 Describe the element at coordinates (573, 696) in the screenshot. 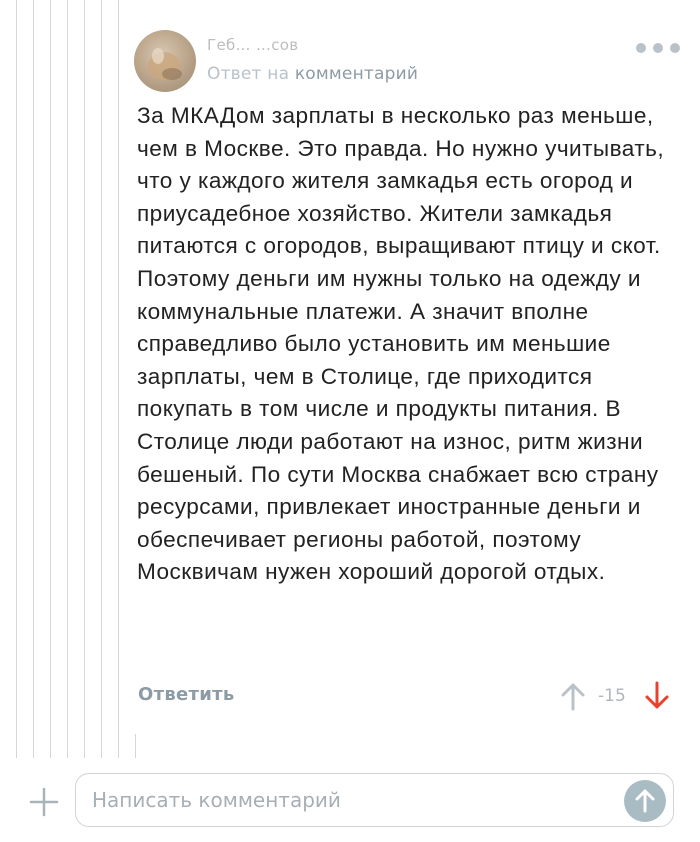

I see `arrow-up-icon` at that location.